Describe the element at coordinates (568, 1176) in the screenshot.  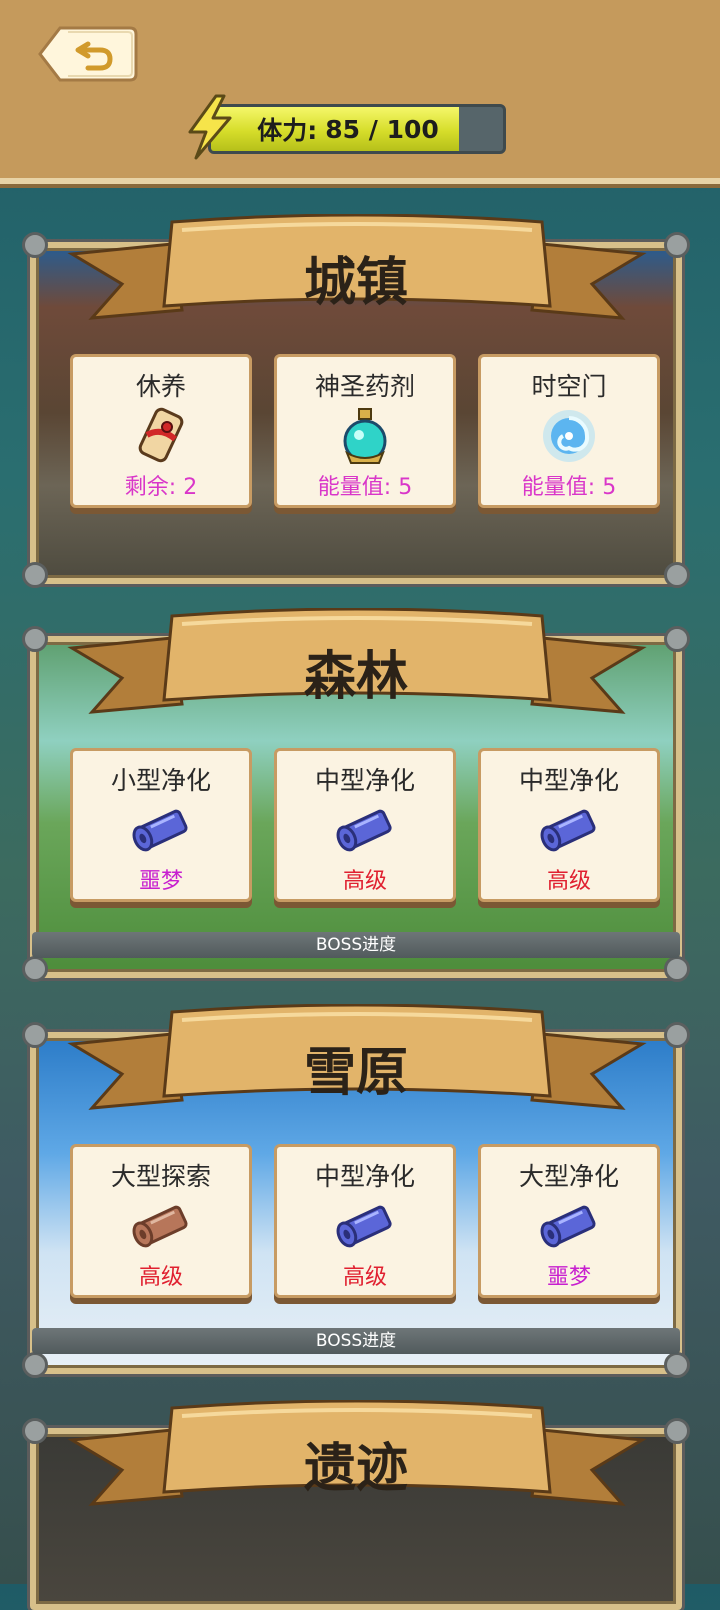
I see `activity-title: 大型净化` at that location.